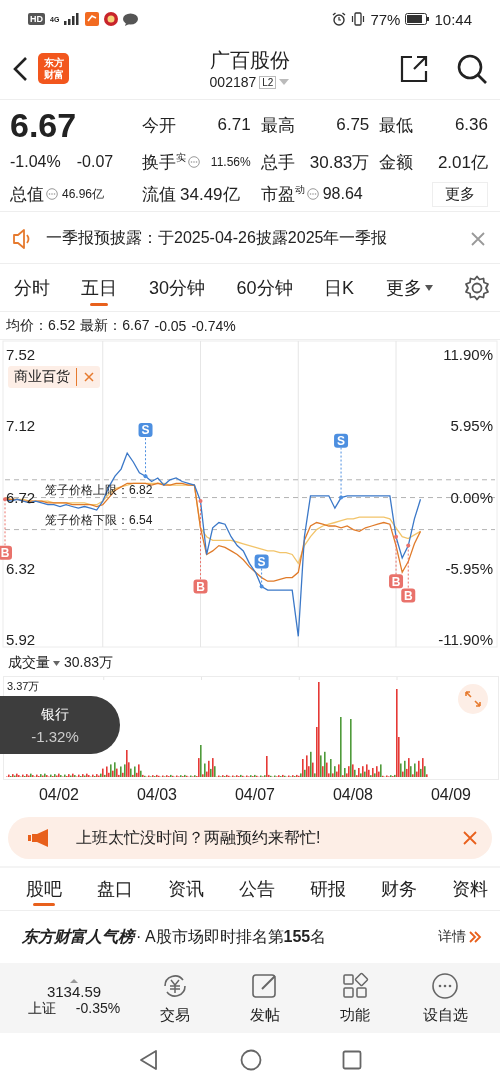  Describe the element at coordinates (265, 998) in the screenshot. I see `post-button: 发帖` at that location.